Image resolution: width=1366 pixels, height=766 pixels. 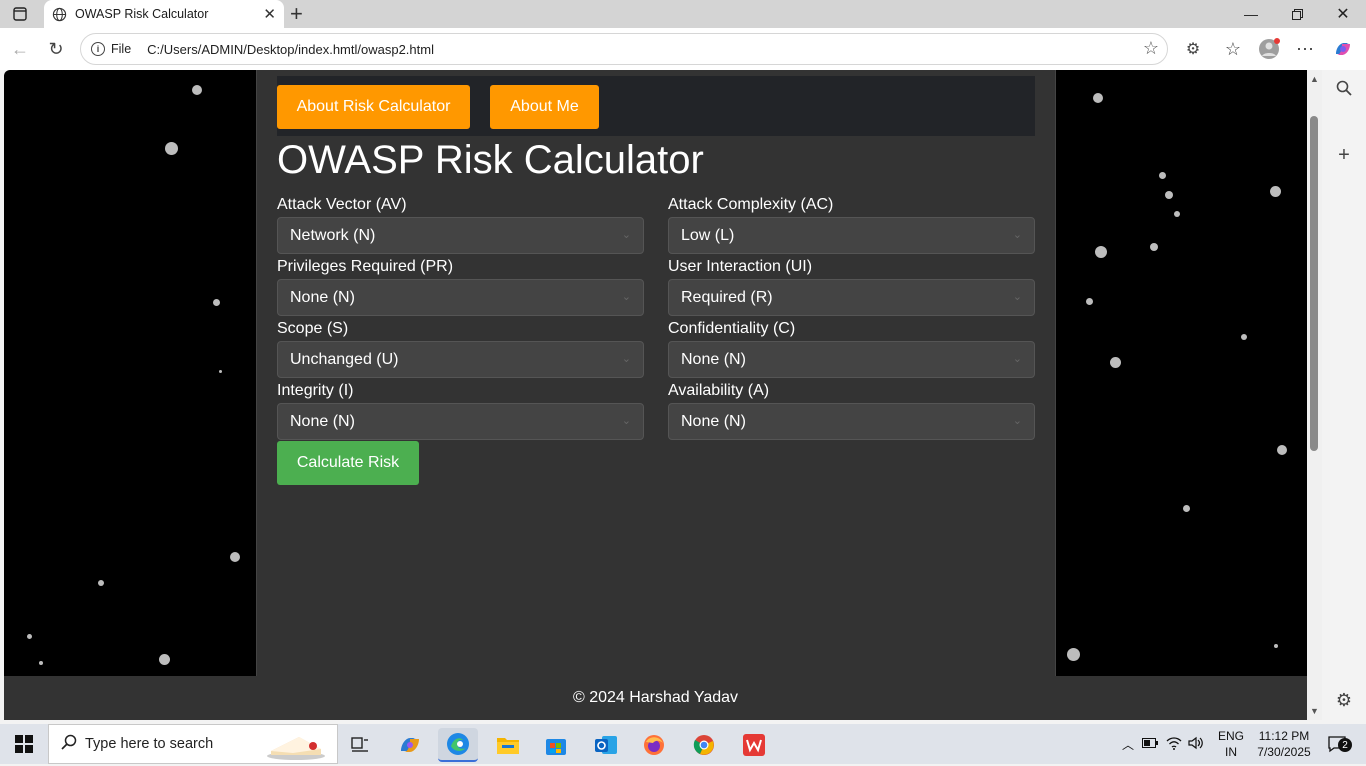 What do you see at coordinates (1174, 744) in the screenshot?
I see `wifi-icon` at bounding box center [1174, 744].